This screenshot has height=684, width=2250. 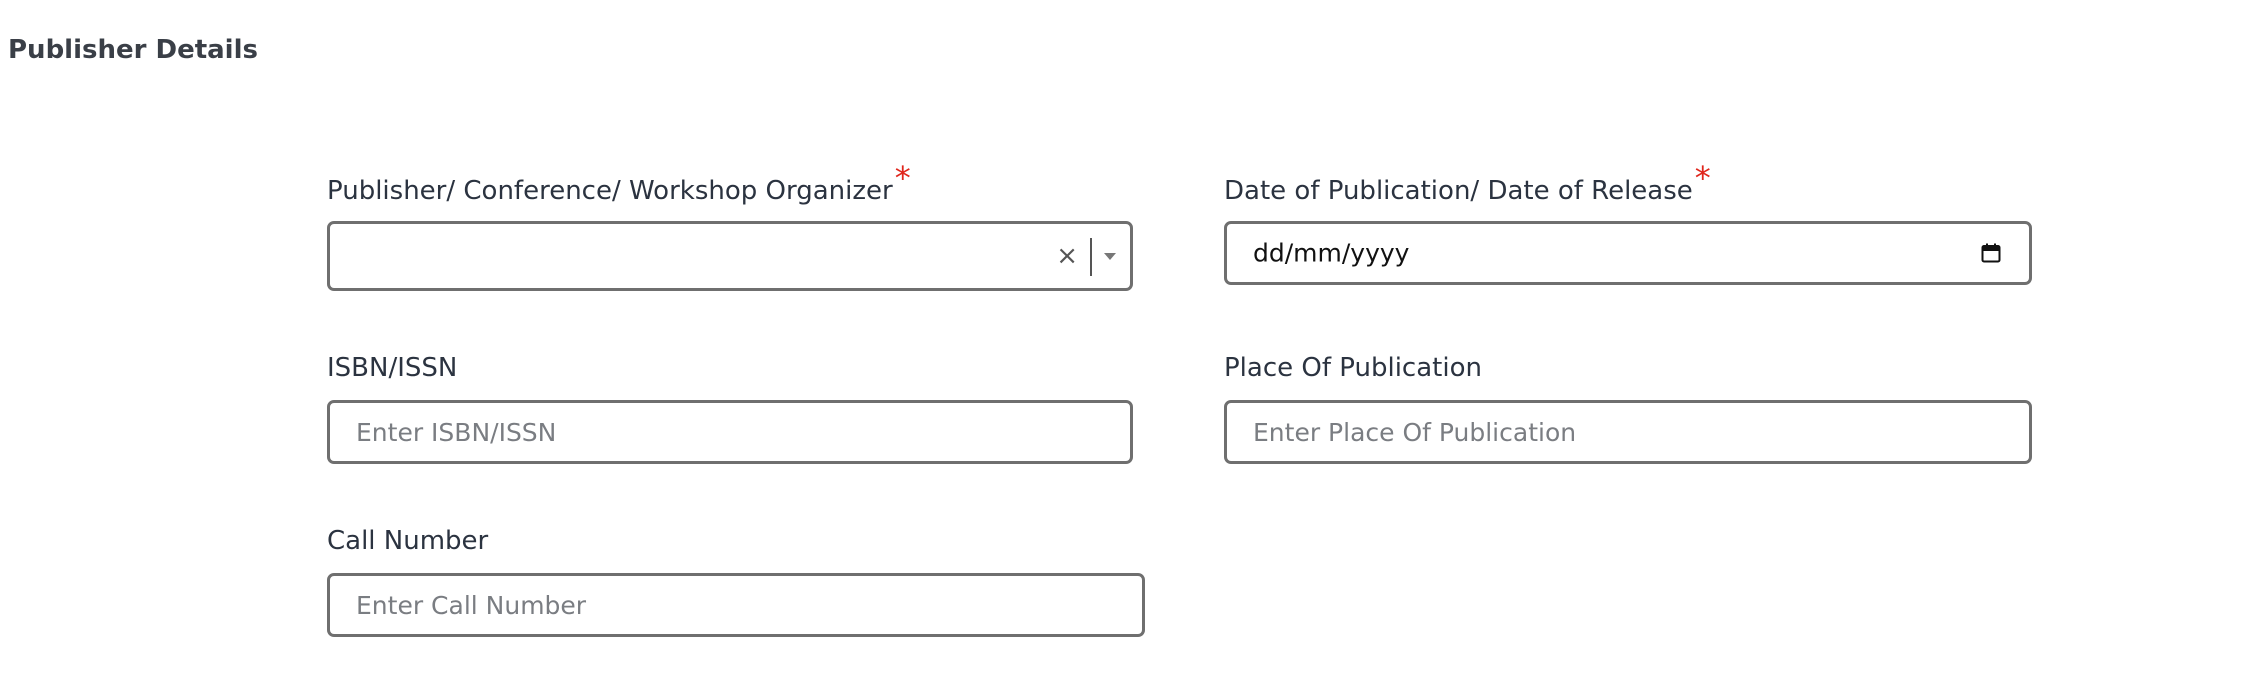 I want to click on isbn-label: ISBN/ISSN, so click(x=392, y=368).